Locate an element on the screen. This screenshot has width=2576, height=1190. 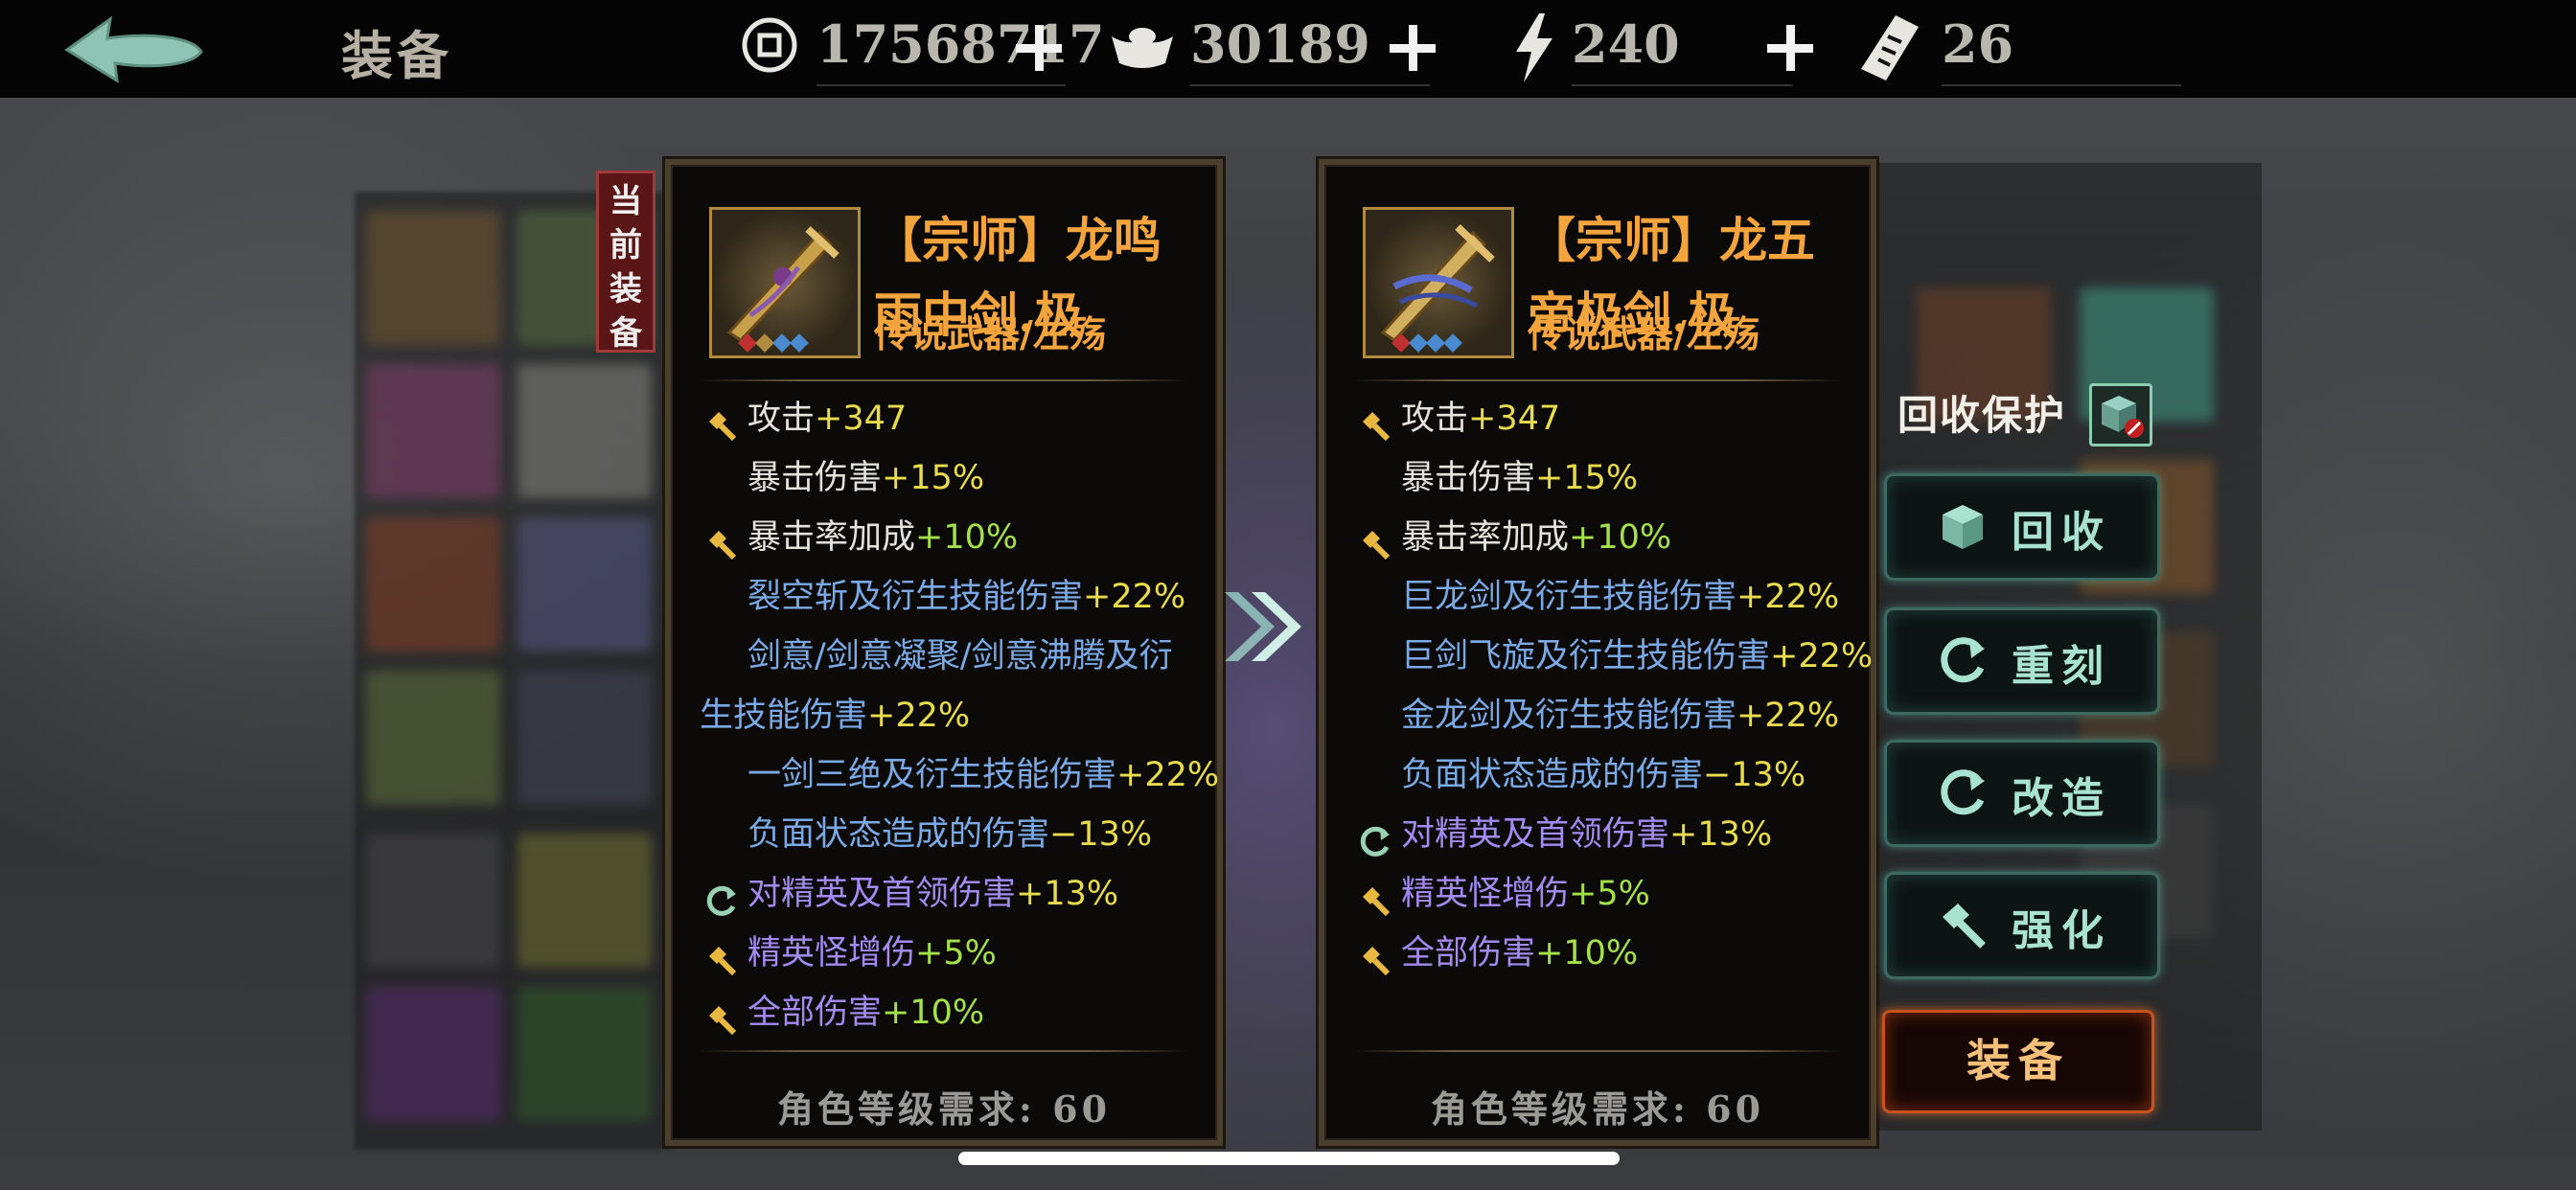
compare-arrow-icon is located at coordinates (1263, 626).